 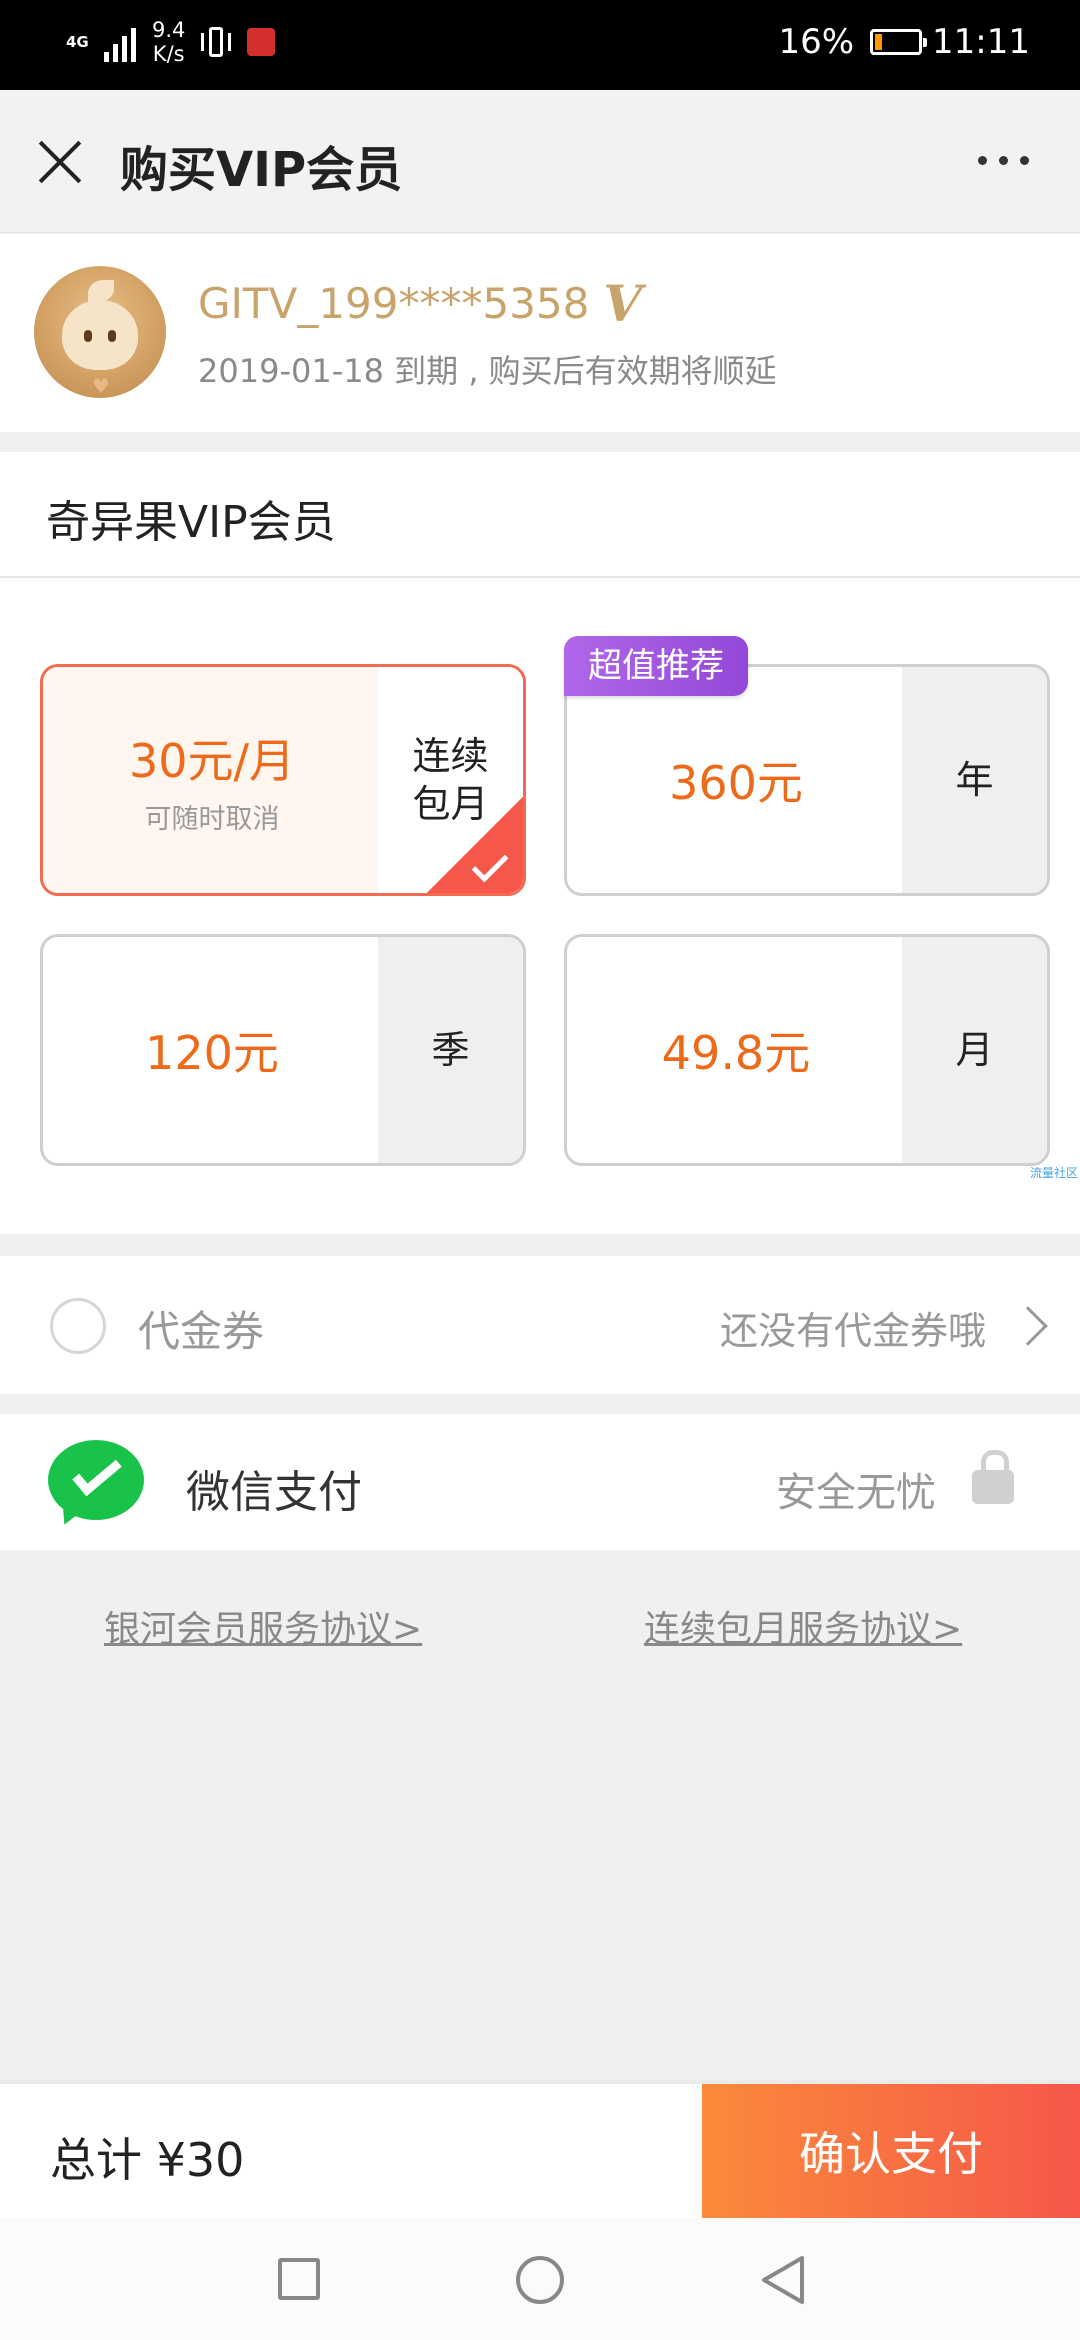 What do you see at coordinates (879, 42) in the screenshot?
I see `battery-fill` at bounding box center [879, 42].